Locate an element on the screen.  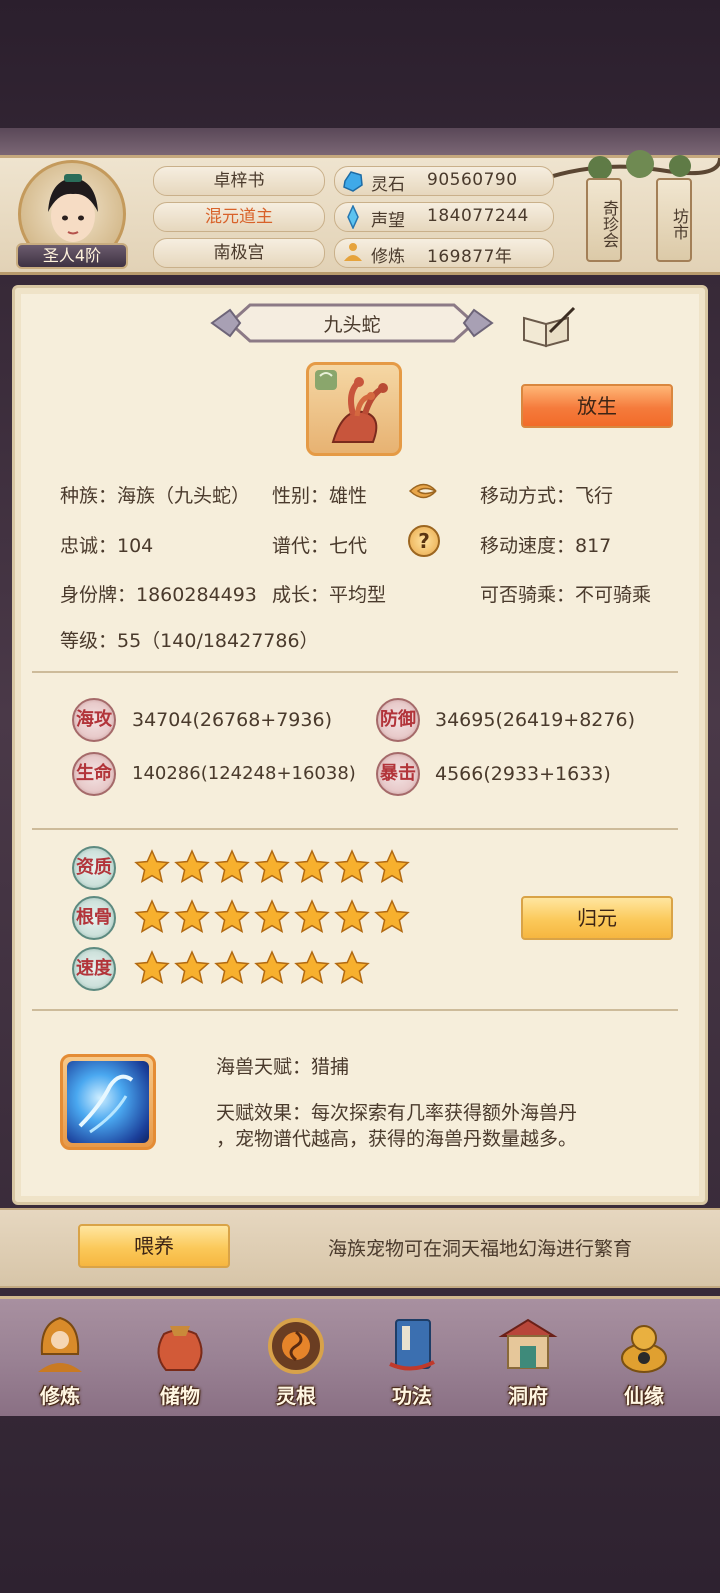
resource-label: 灵石 is located at coordinates (388, 185).